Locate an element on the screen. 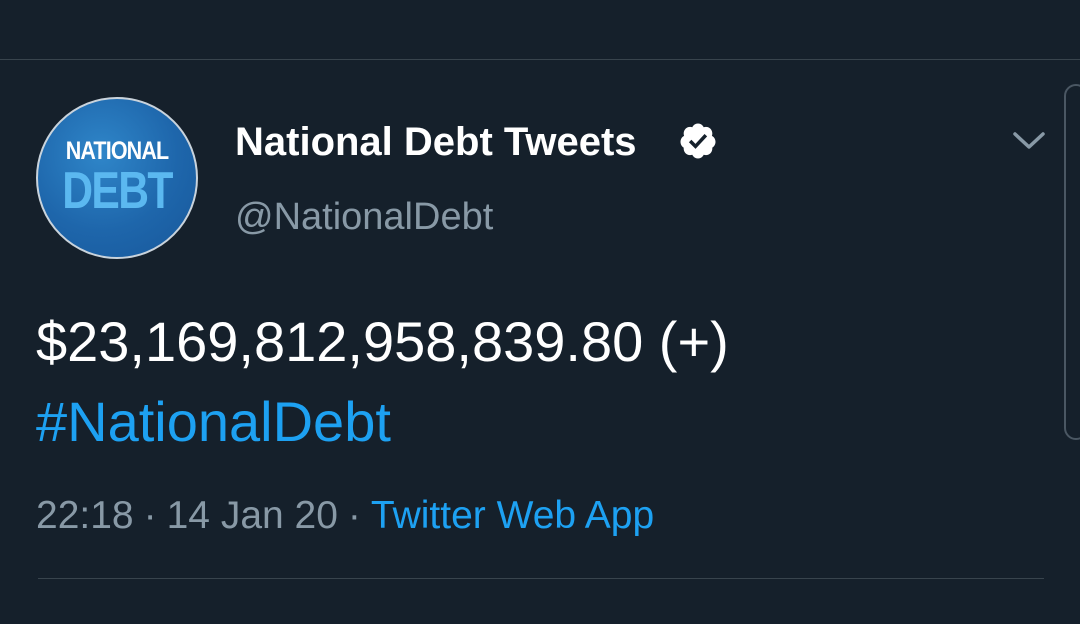 The height and width of the screenshot is (624, 1080). tweet-time: 22:18 is located at coordinates (85, 515).